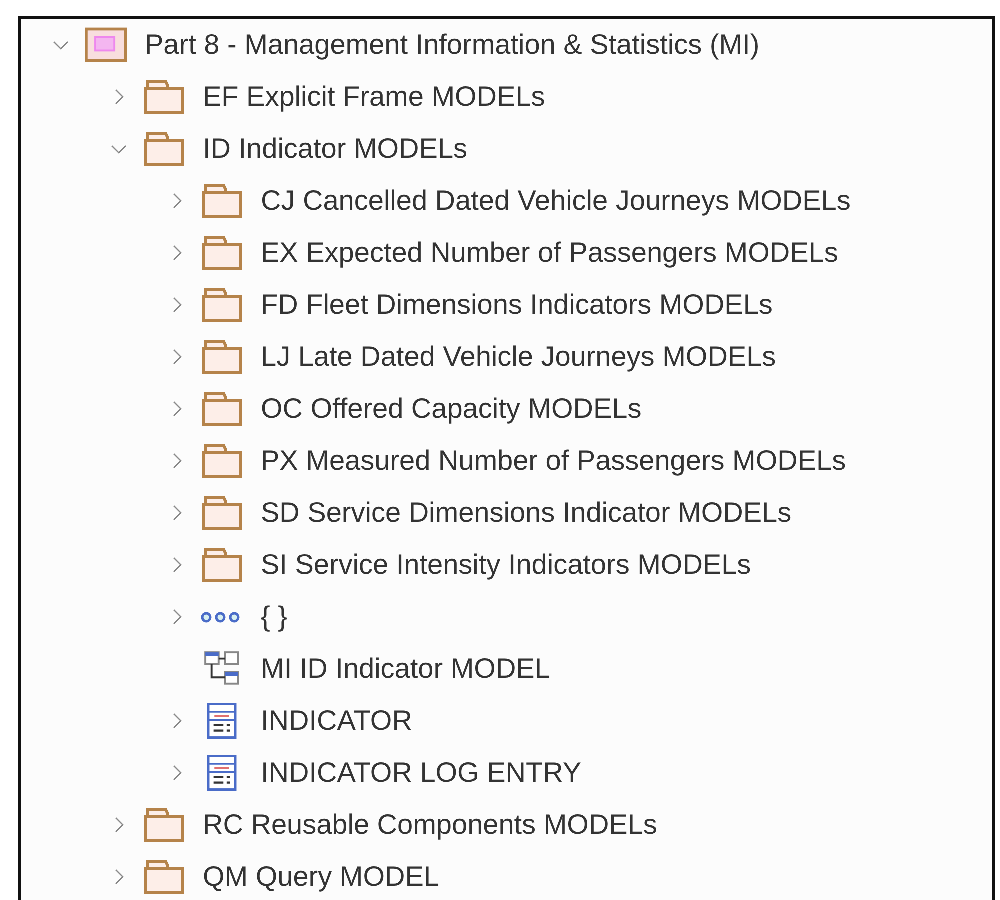 The height and width of the screenshot is (900, 1000). Describe the element at coordinates (274, 617) in the screenshot. I see `tree-item: { }` at that location.